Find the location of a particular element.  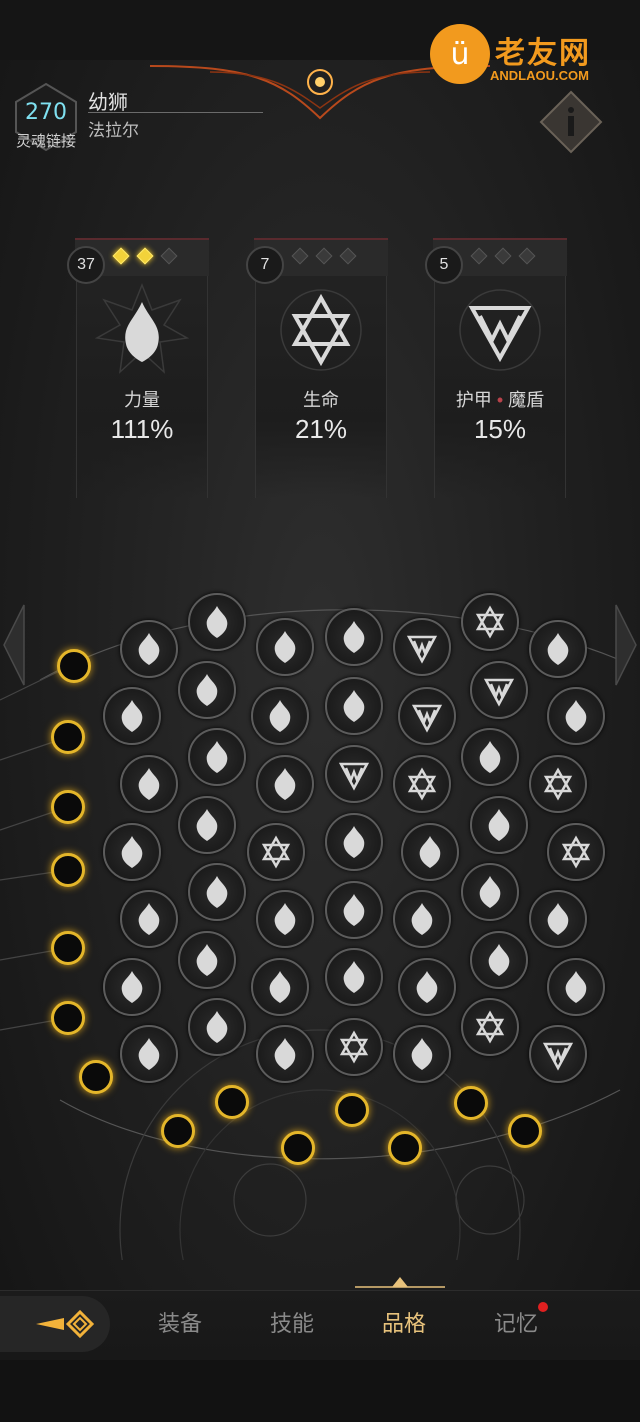

armor-value: 15% is located at coordinates (500, 429).